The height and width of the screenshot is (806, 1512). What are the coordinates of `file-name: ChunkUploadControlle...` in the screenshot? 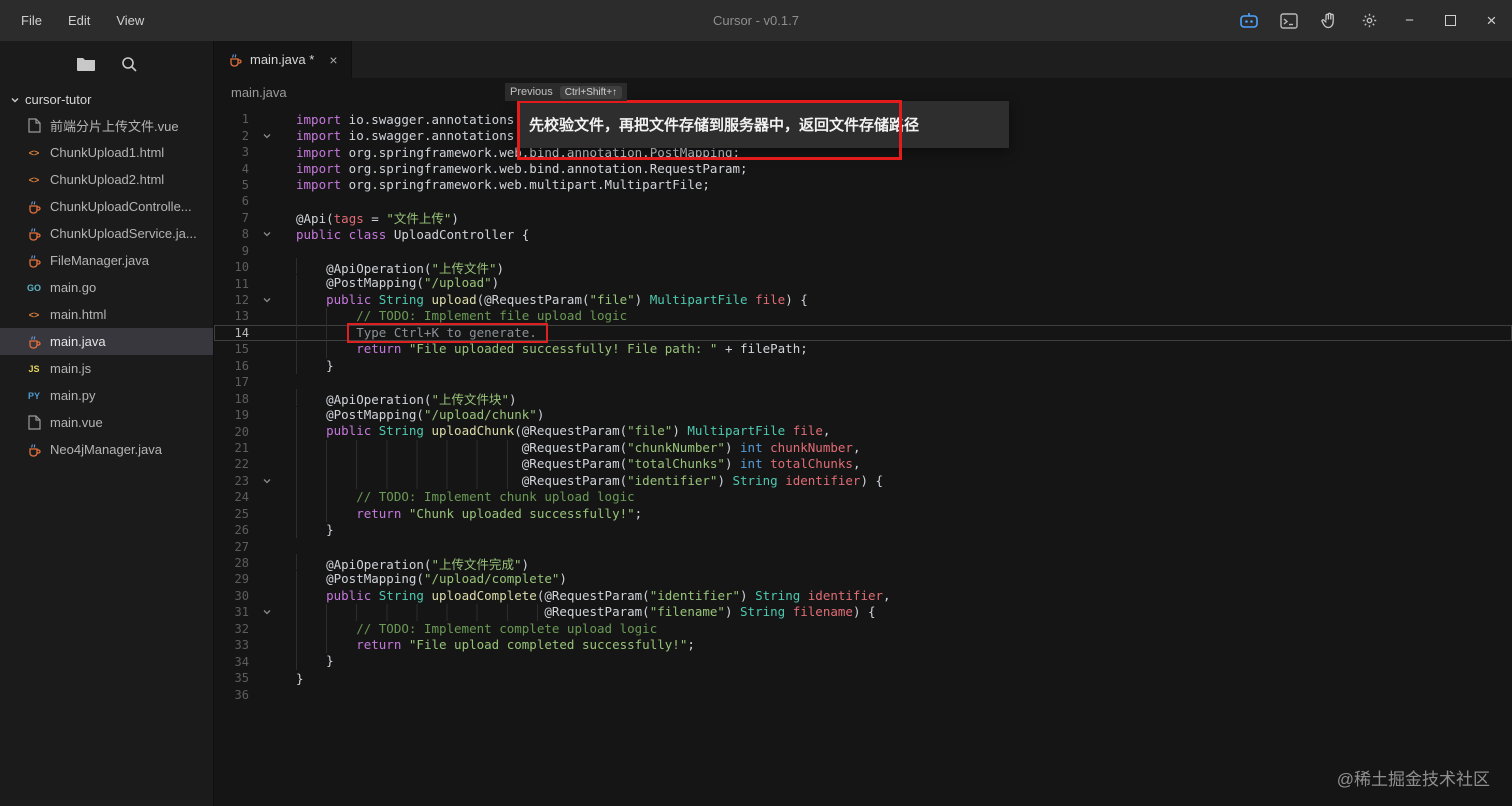 It's located at (121, 206).